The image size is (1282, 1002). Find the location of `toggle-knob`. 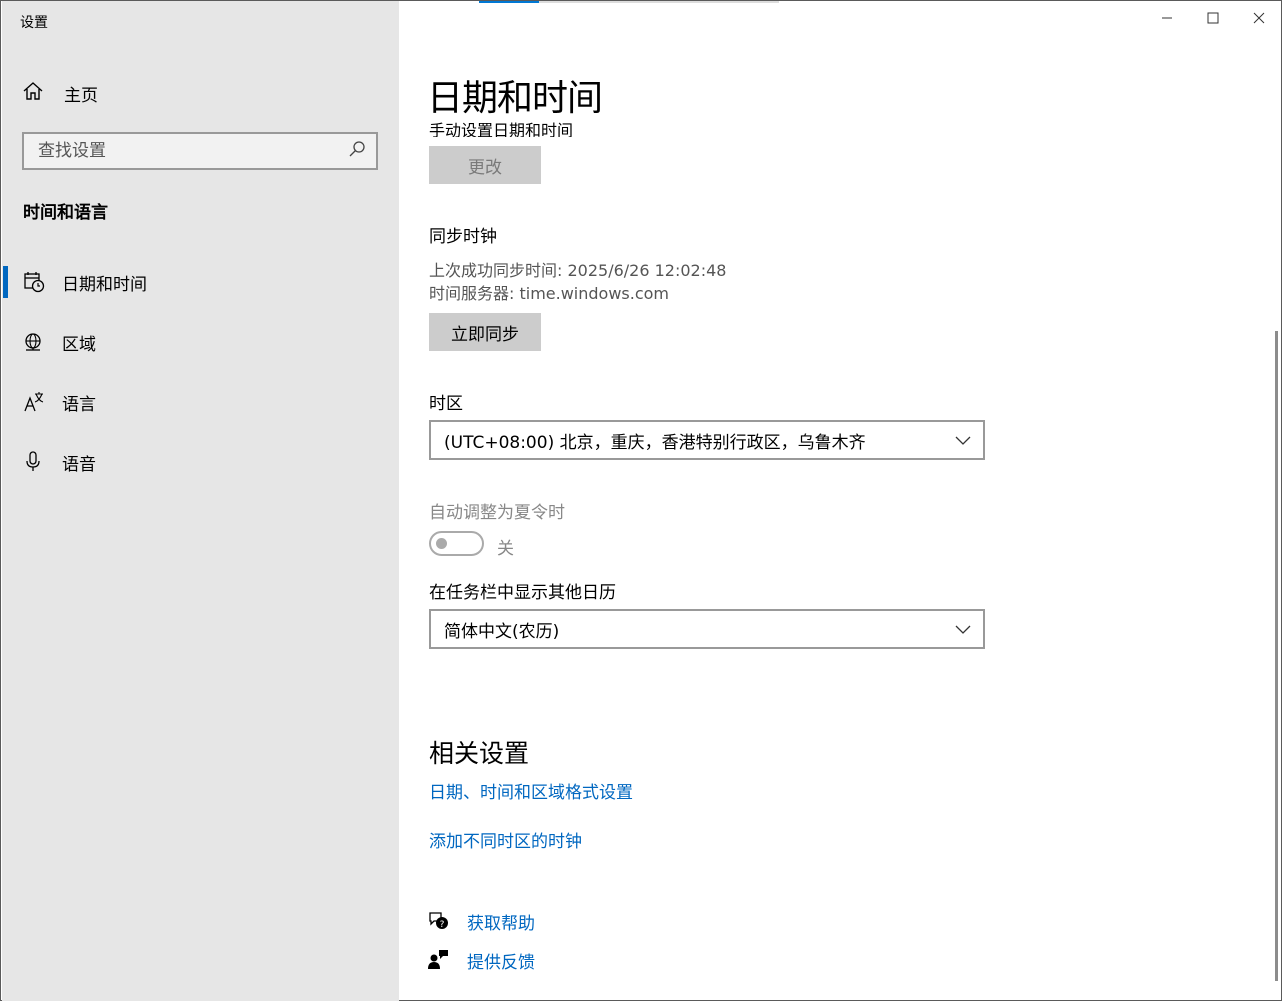

toggle-knob is located at coordinates (441, 543).